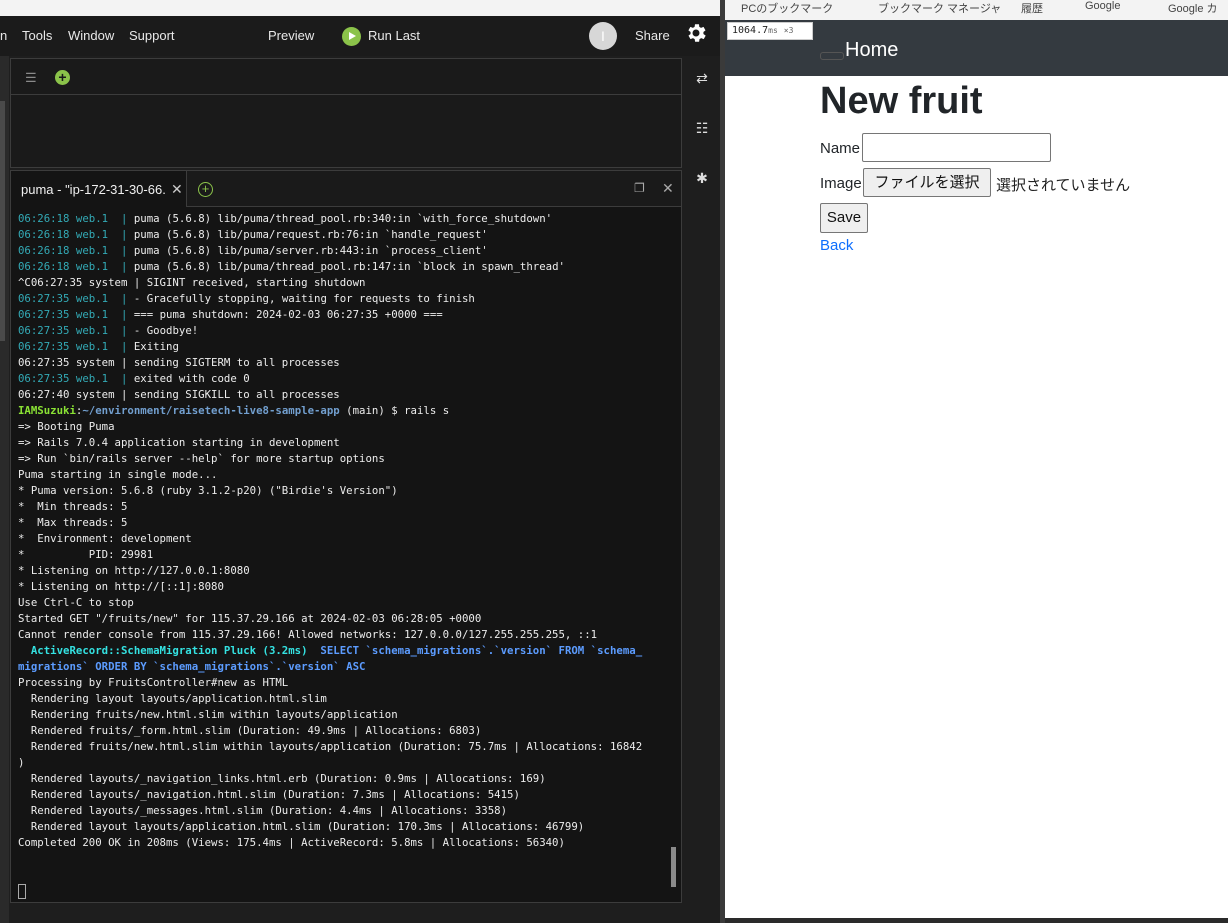  What do you see at coordinates (86, 554) in the screenshot?
I see `line-message: * PID: 29981` at bounding box center [86, 554].